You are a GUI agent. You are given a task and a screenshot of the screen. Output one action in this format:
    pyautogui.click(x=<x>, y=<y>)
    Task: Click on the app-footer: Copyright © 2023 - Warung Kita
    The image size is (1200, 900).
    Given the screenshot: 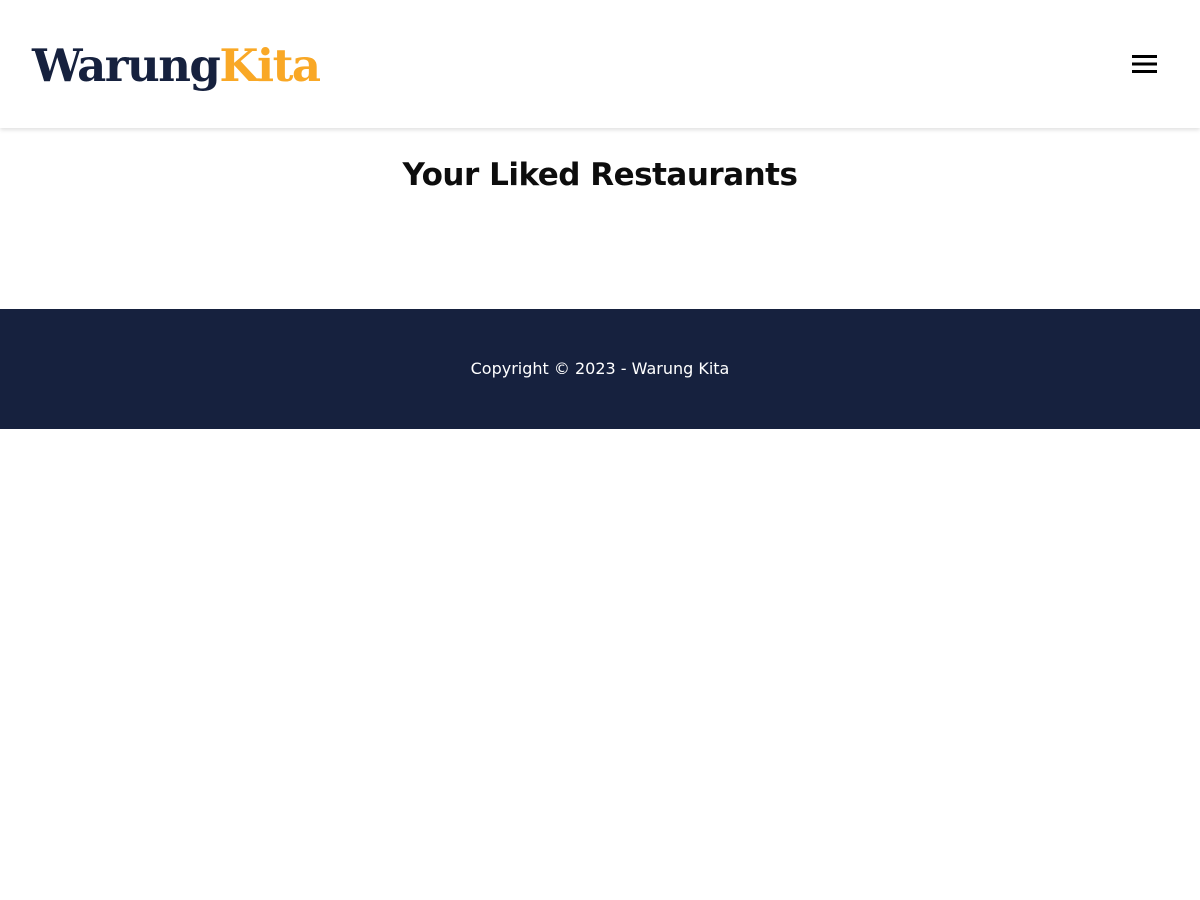 What is the action you would take?
    pyautogui.click(x=600, y=369)
    